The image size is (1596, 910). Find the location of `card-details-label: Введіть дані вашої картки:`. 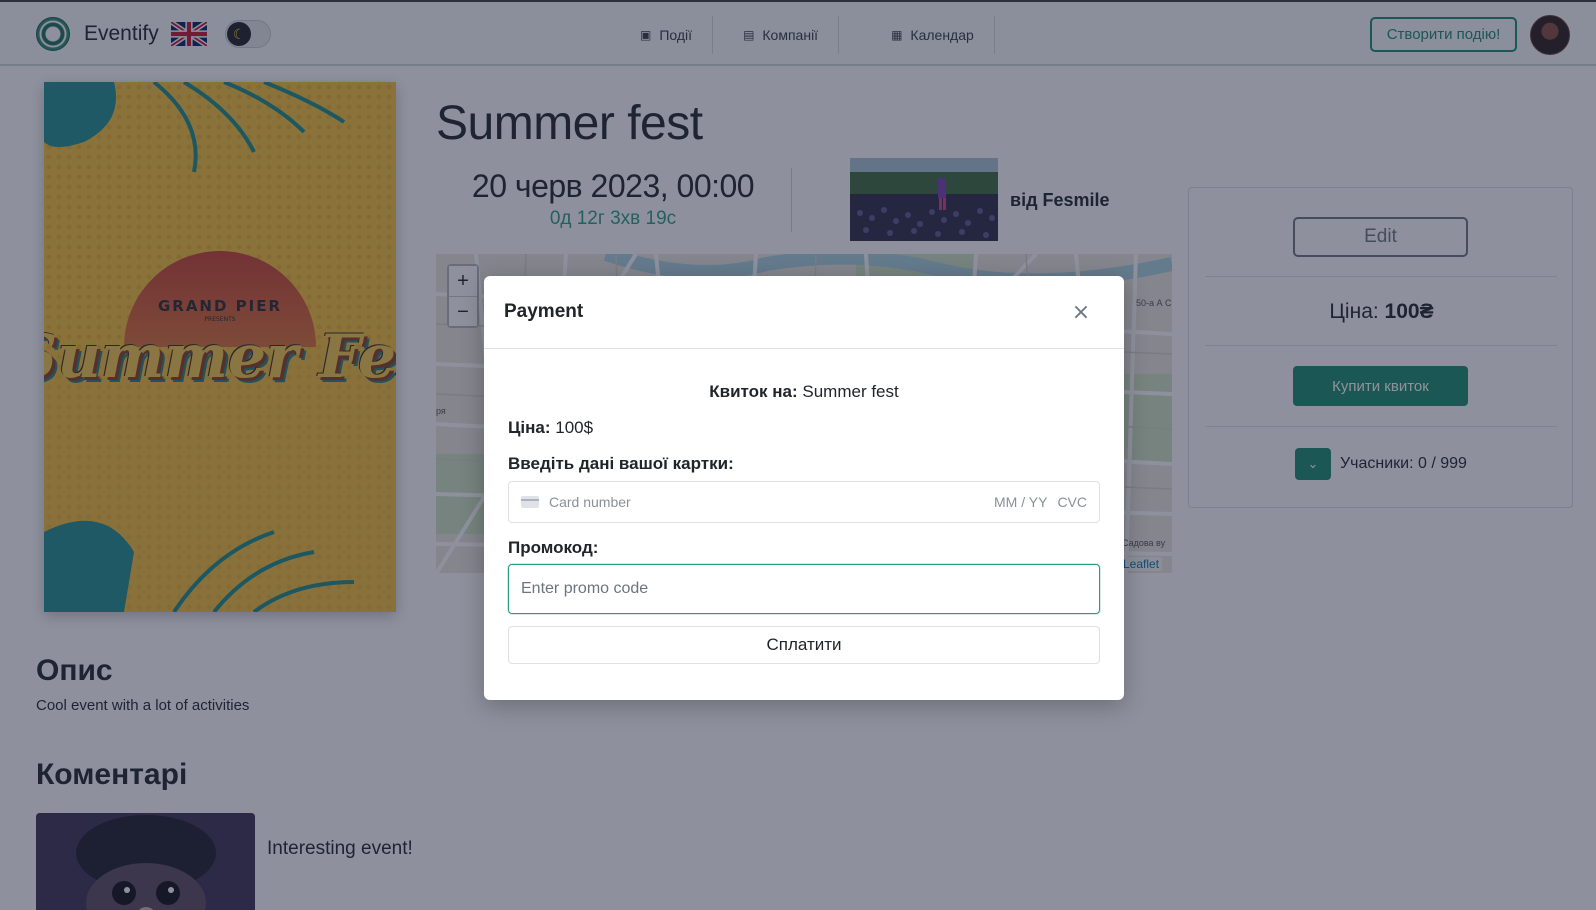

card-details-label: Введіть дані вашої картки: is located at coordinates (621, 463).